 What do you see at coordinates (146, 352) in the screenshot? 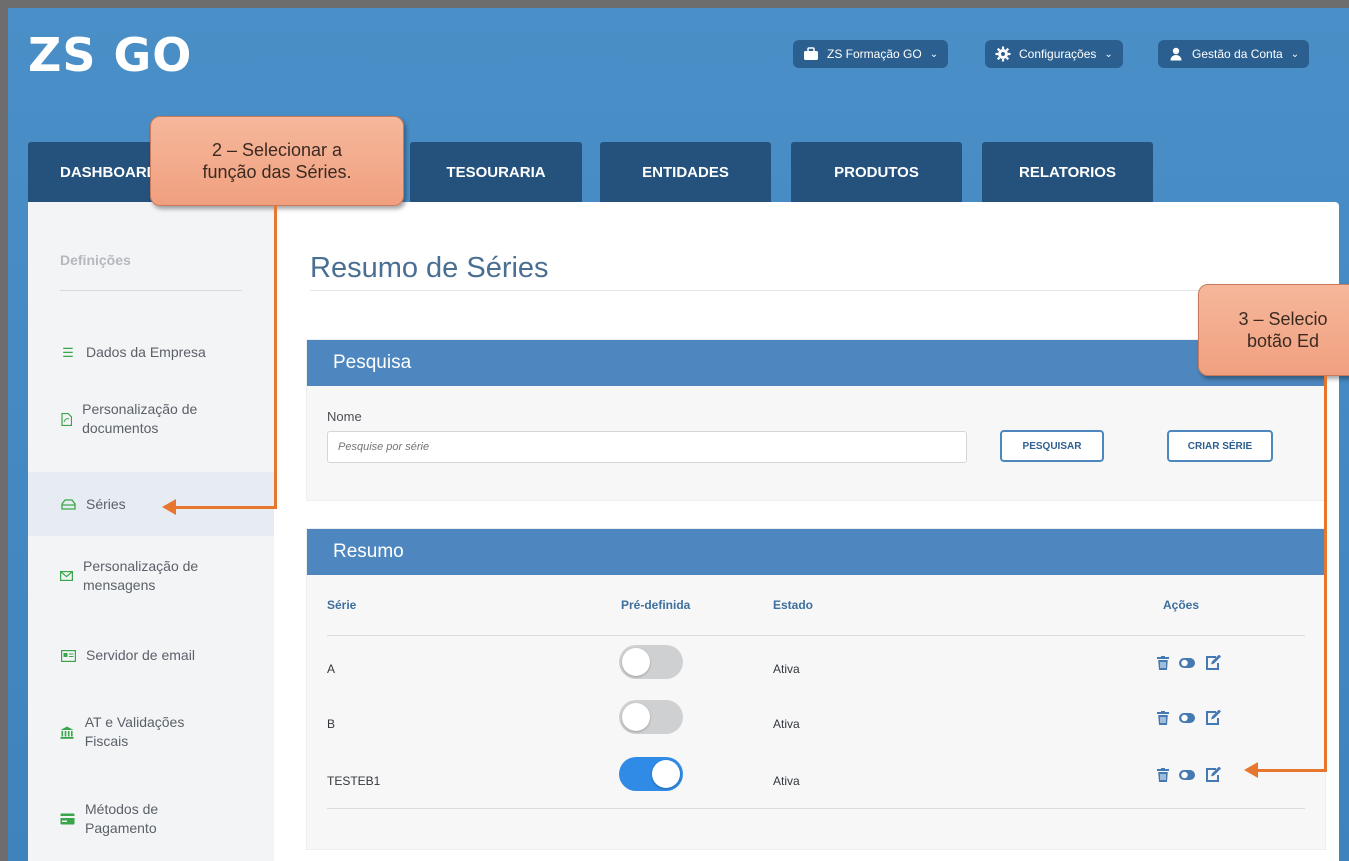
I see `sidebar-item-label: Dados da Empresa` at bounding box center [146, 352].